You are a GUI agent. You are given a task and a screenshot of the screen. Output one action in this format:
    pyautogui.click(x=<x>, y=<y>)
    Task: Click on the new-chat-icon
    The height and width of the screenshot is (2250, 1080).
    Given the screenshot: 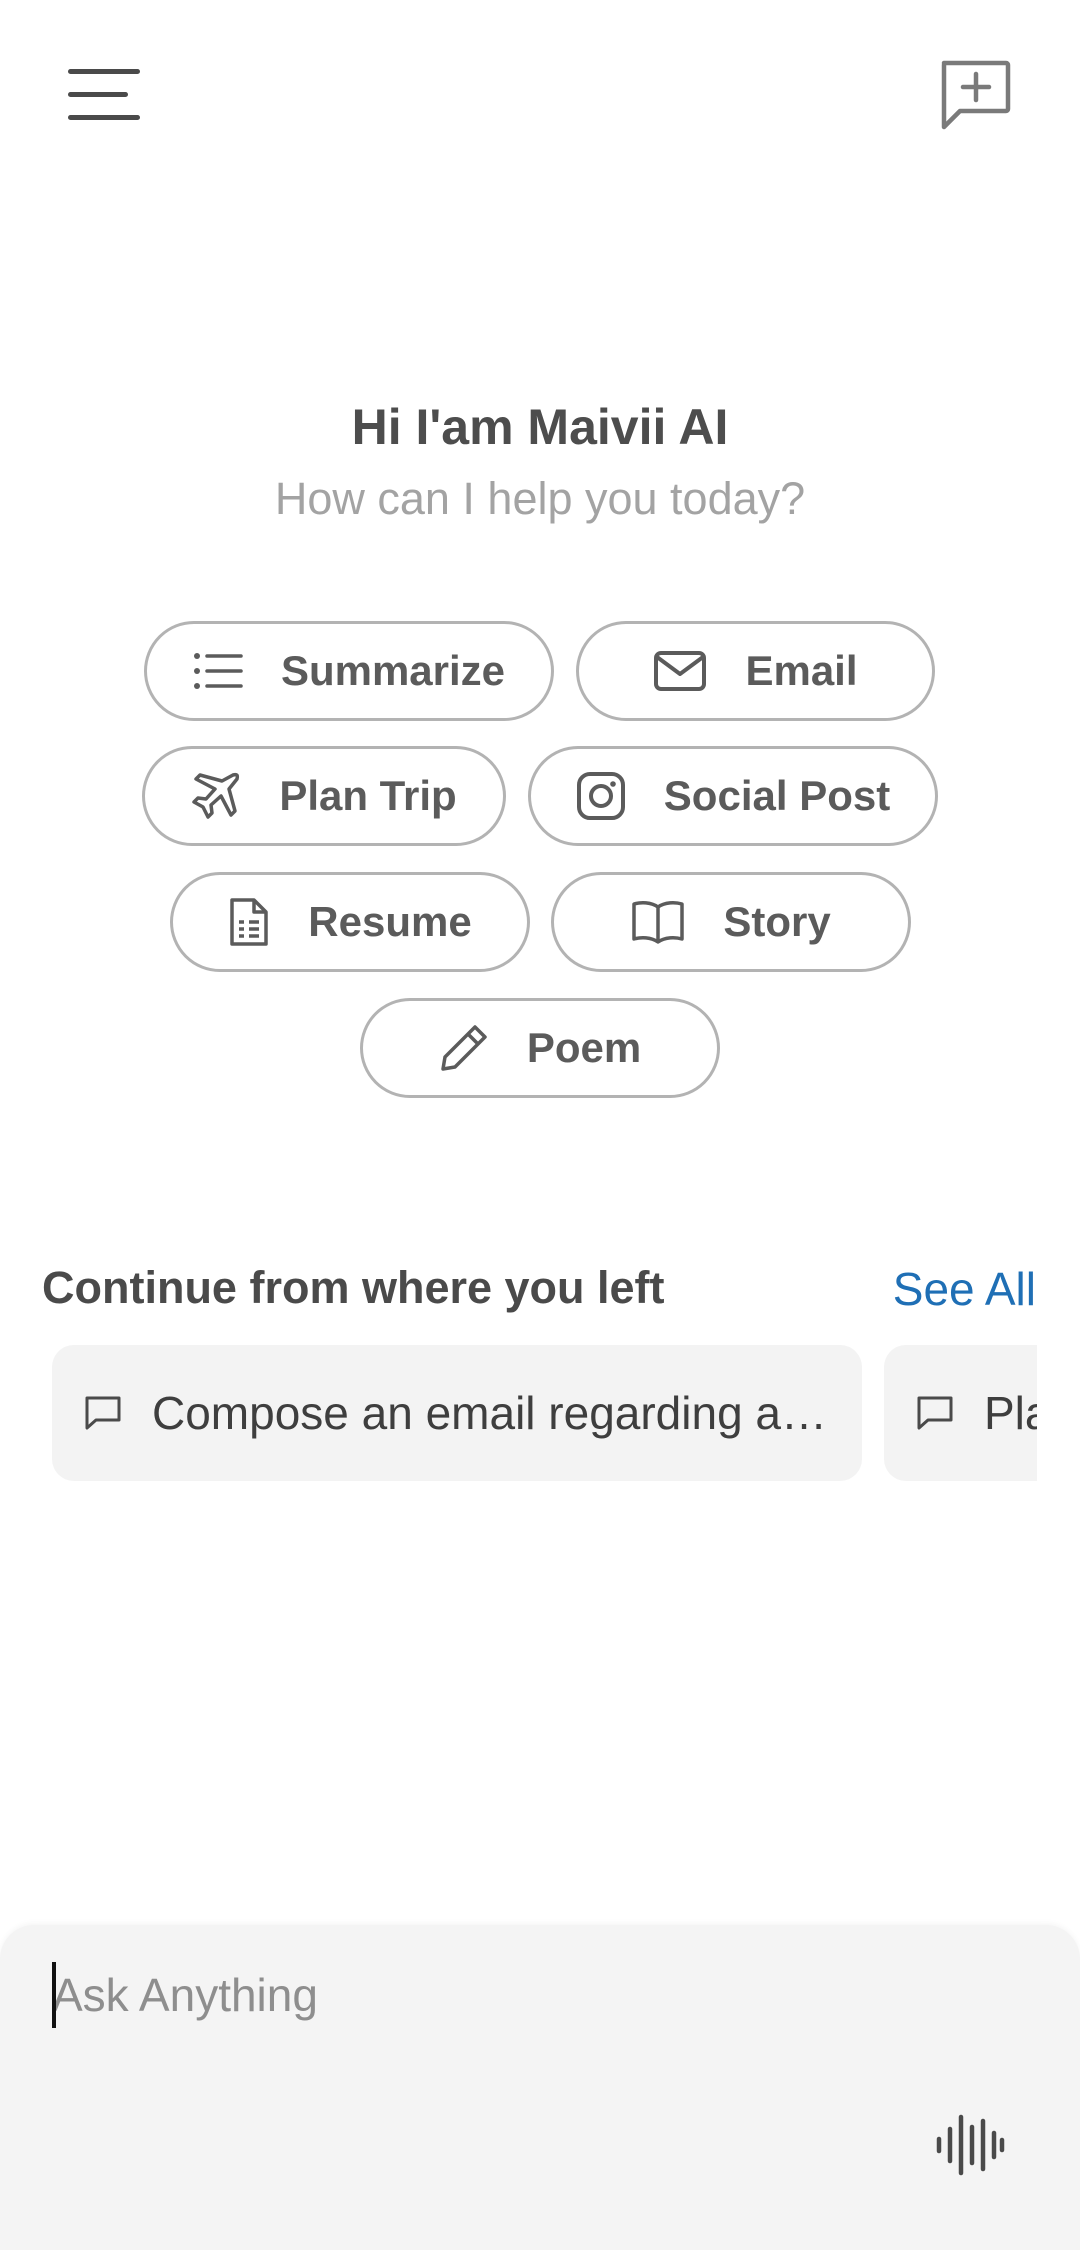 What is the action you would take?
    pyautogui.click(x=976, y=95)
    